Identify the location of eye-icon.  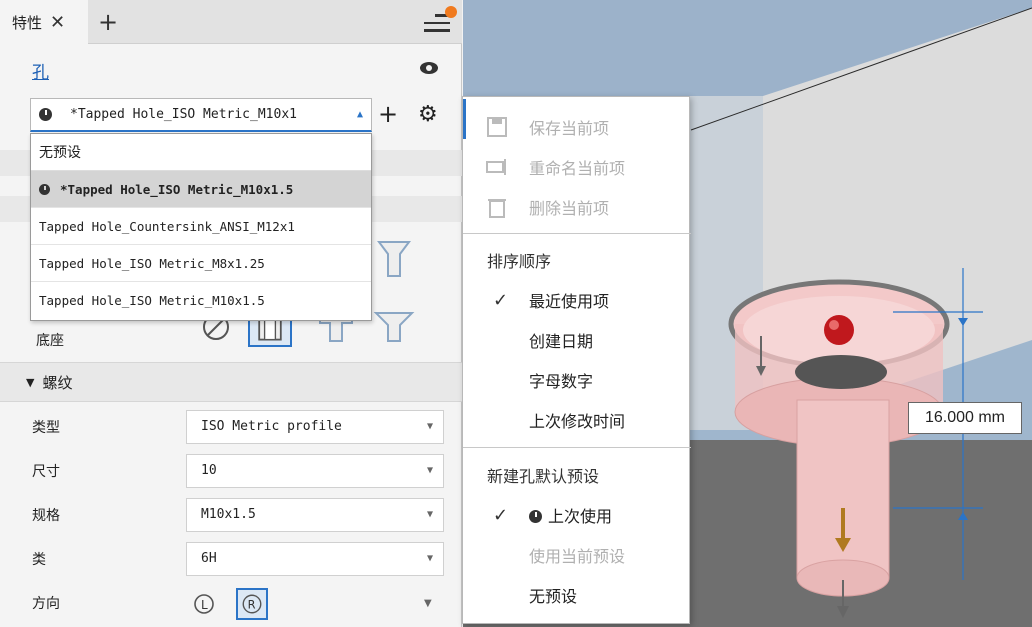
(429, 68).